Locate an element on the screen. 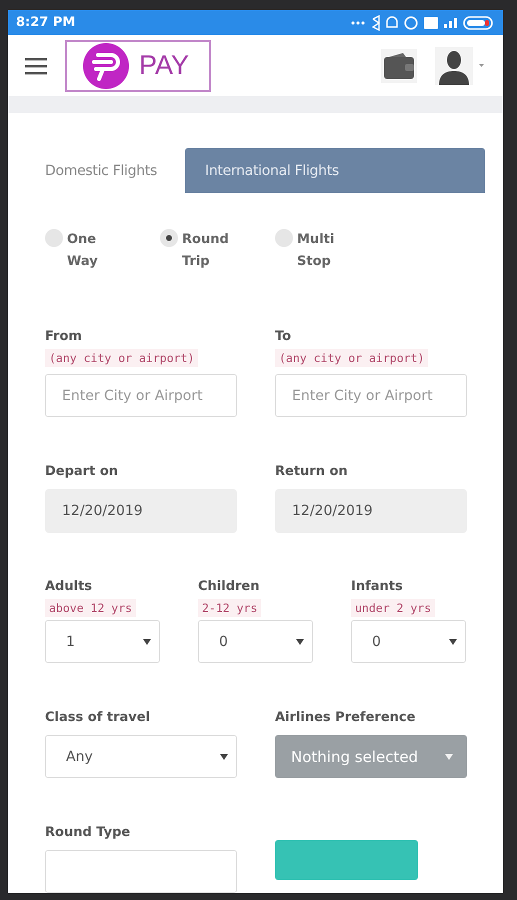 Image resolution: width=517 pixels, height=900 pixels. status-time: 8:27 PM is located at coordinates (46, 22).